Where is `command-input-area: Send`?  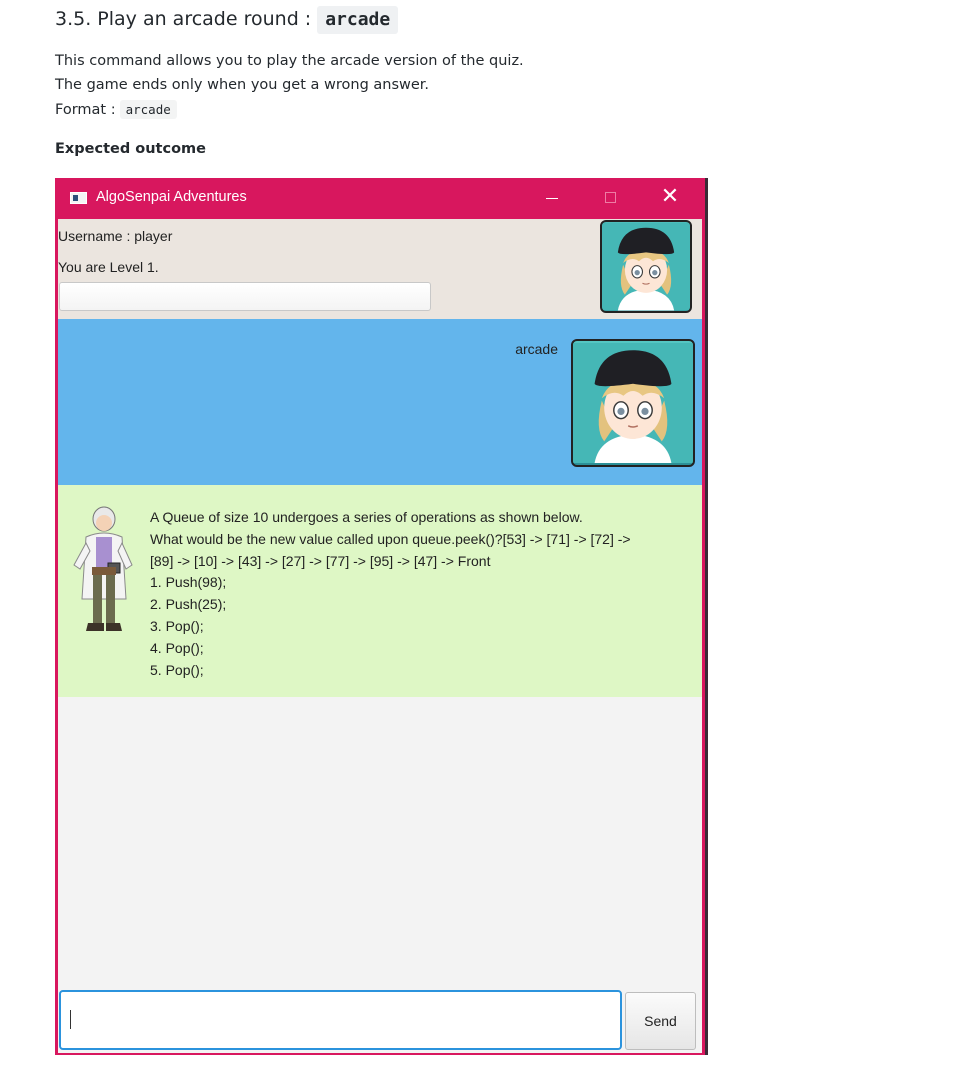 command-input-area: Send is located at coordinates (380, 1021).